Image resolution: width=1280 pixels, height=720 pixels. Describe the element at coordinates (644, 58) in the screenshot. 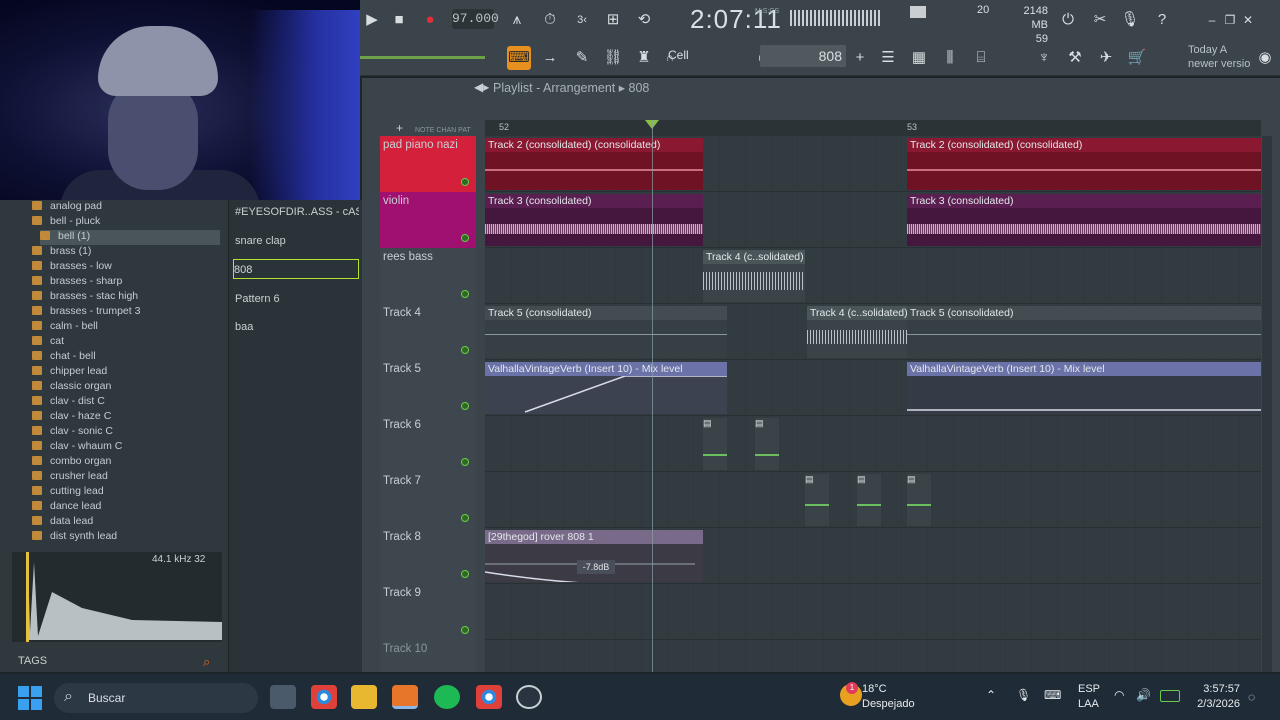

I see `stamp-icon: ♜` at that location.